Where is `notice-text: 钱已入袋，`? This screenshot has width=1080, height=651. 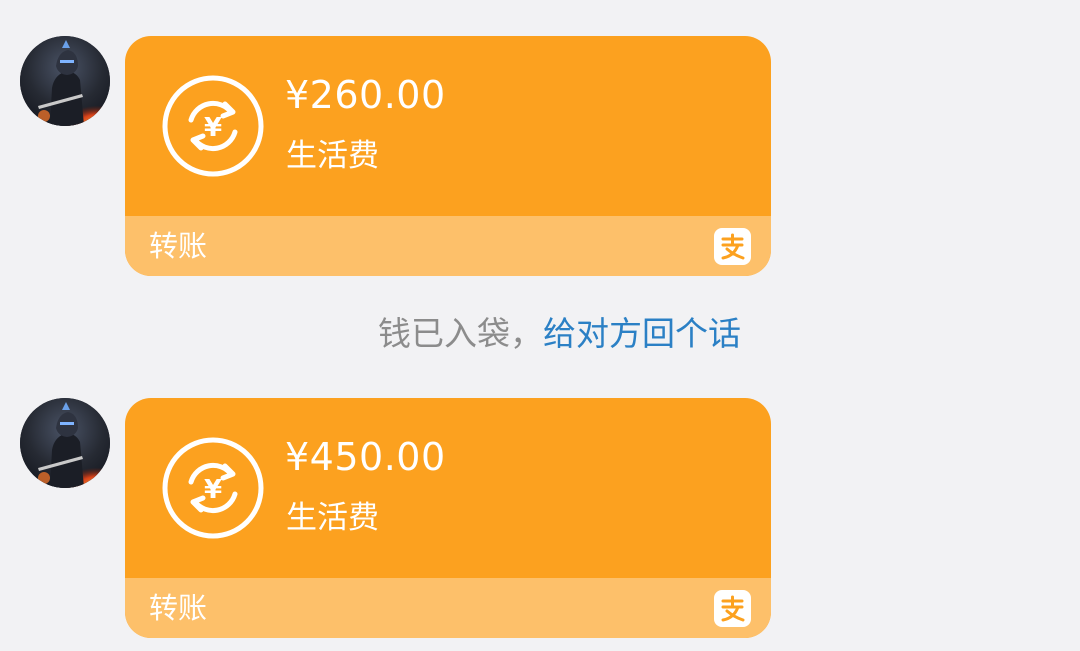 notice-text: 钱已入袋， is located at coordinates (460, 333).